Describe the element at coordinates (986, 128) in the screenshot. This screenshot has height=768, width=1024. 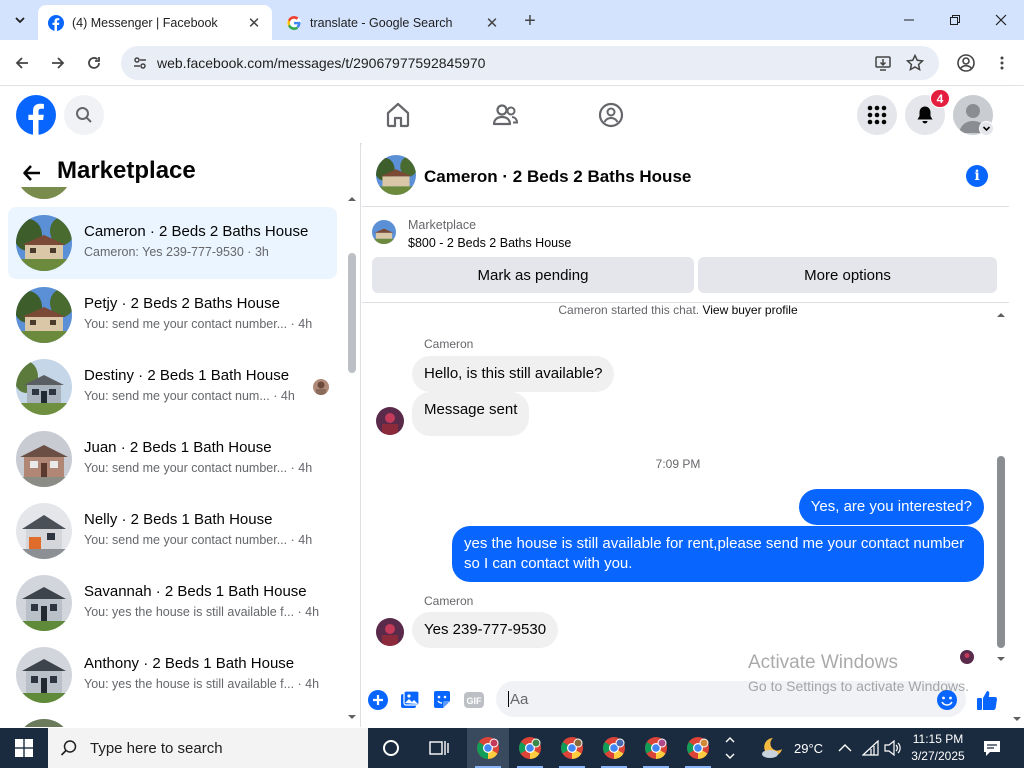
I see `account-chevron-icon` at that location.